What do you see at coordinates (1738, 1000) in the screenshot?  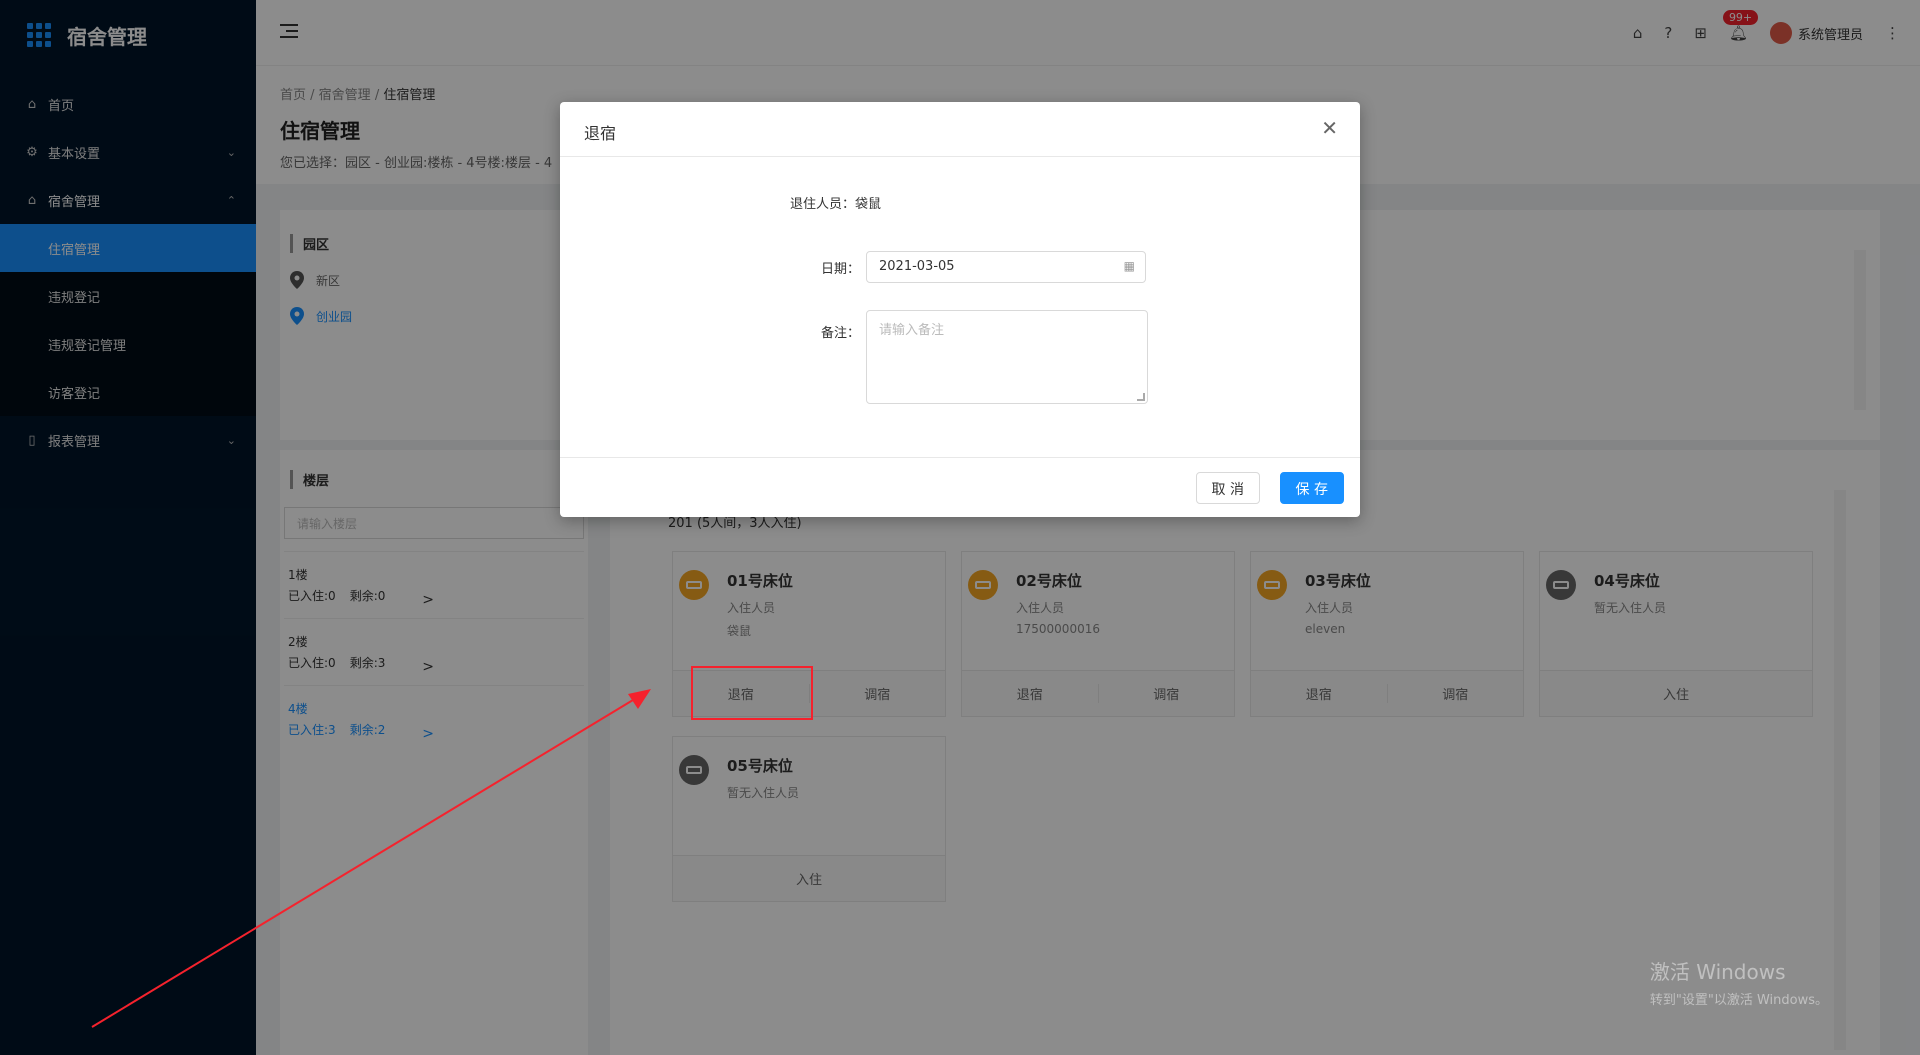 I see `watermark-line2: 转到"设置"以激活 Windows。` at bounding box center [1738, 1000].